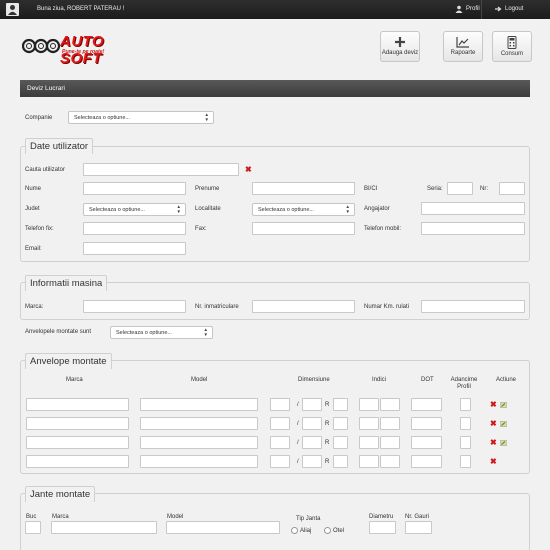 This screenshot has height=550, width=550. Describe the element at coordinates (223, 527) in the screenshot. I see `rims-model-input` at that location.